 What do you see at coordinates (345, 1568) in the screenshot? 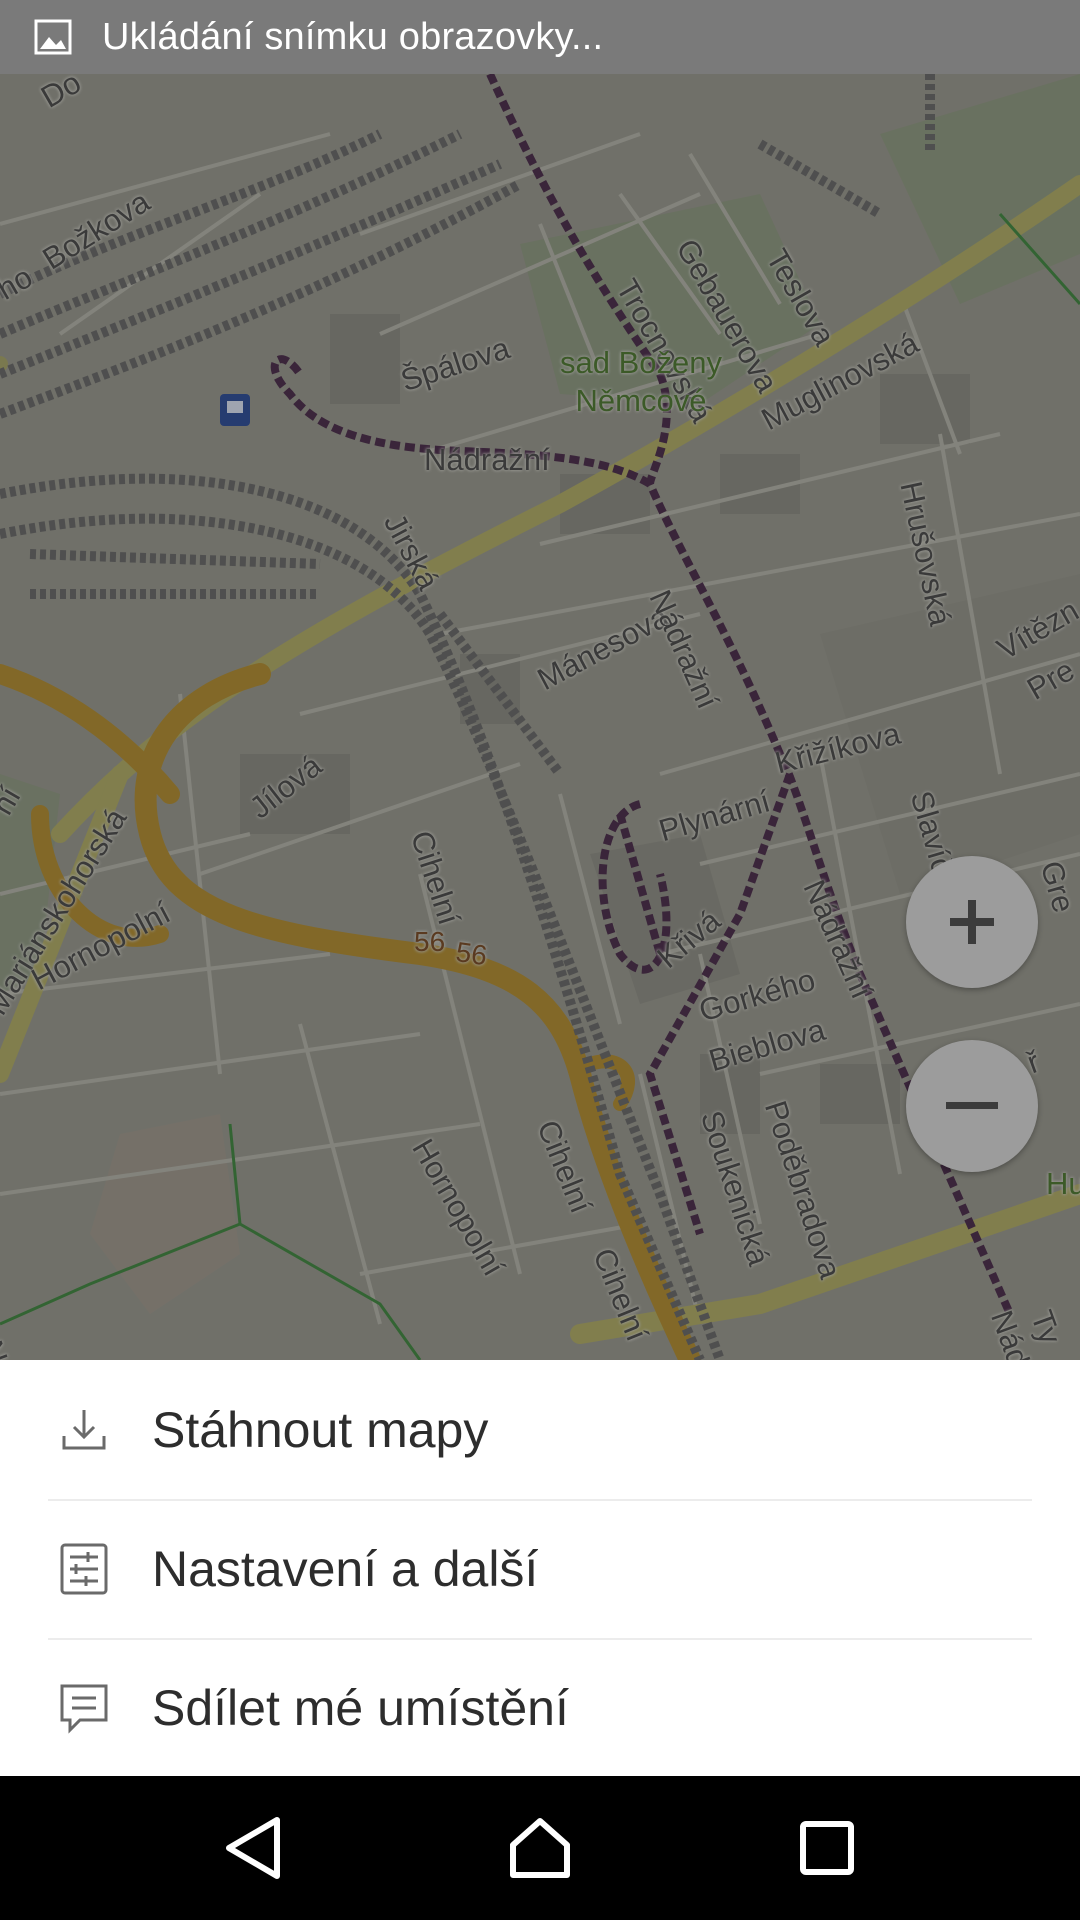
I see `menu-item-label: Nastavení a další` at bounding box center [345, 1568].